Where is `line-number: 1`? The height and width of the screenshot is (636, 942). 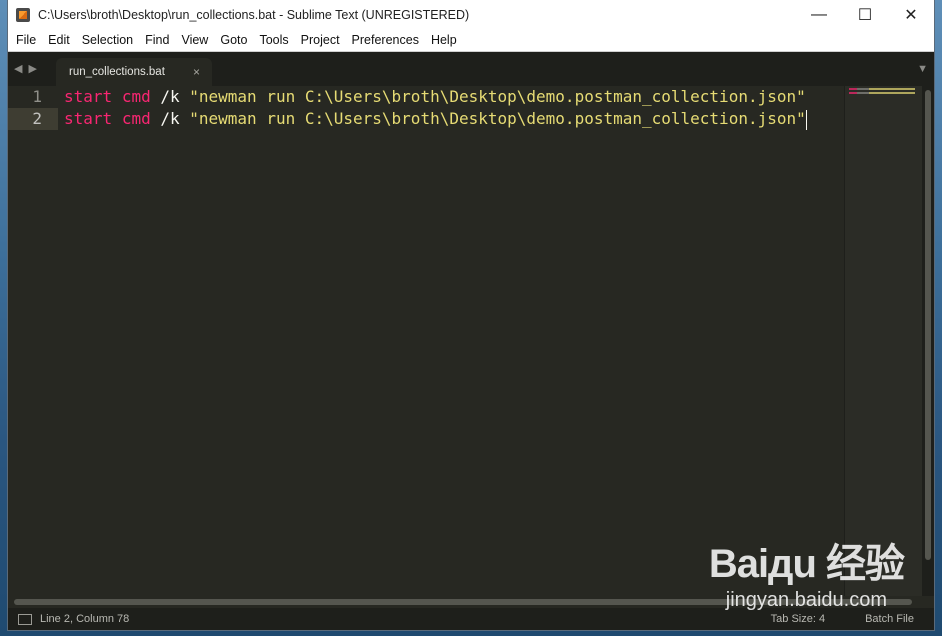 line-number: 1 is located at coordinates (37, 96).